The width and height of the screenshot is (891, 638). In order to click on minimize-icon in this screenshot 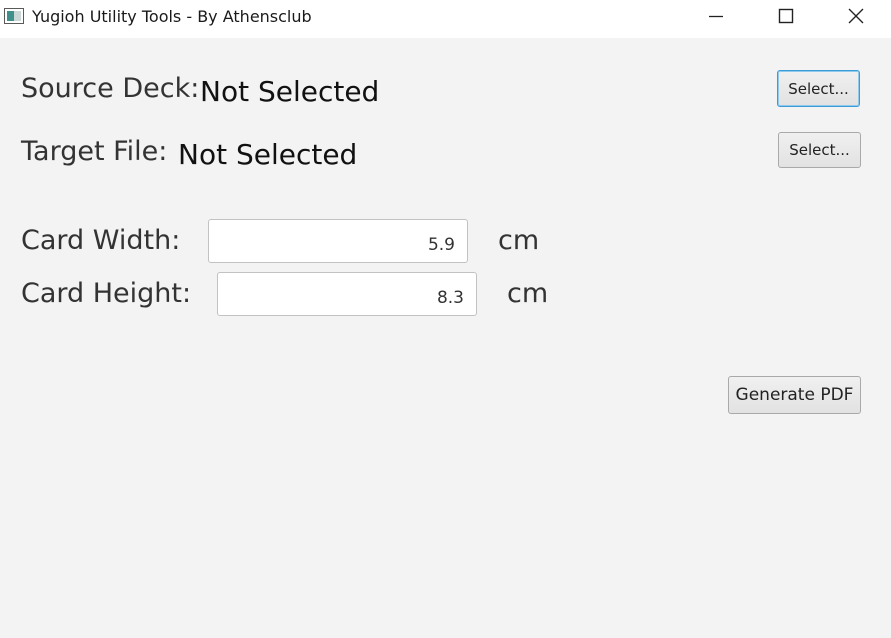, I will do `click(716, 16)`.